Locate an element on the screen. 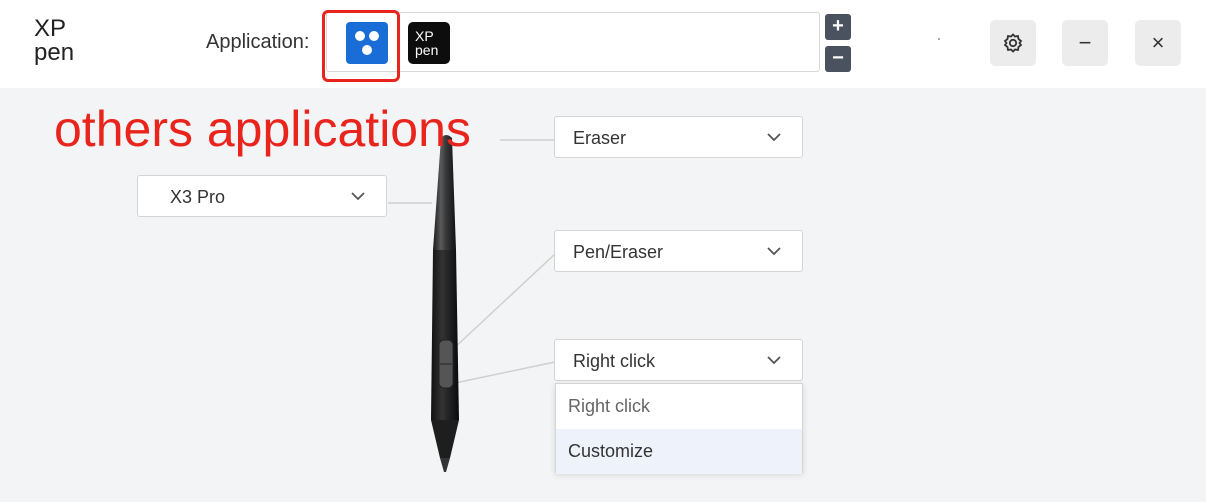 The height and width of the screenshot is (502, 1206). pen-top-button-select: Eraser is located at coordinates (678, 137).